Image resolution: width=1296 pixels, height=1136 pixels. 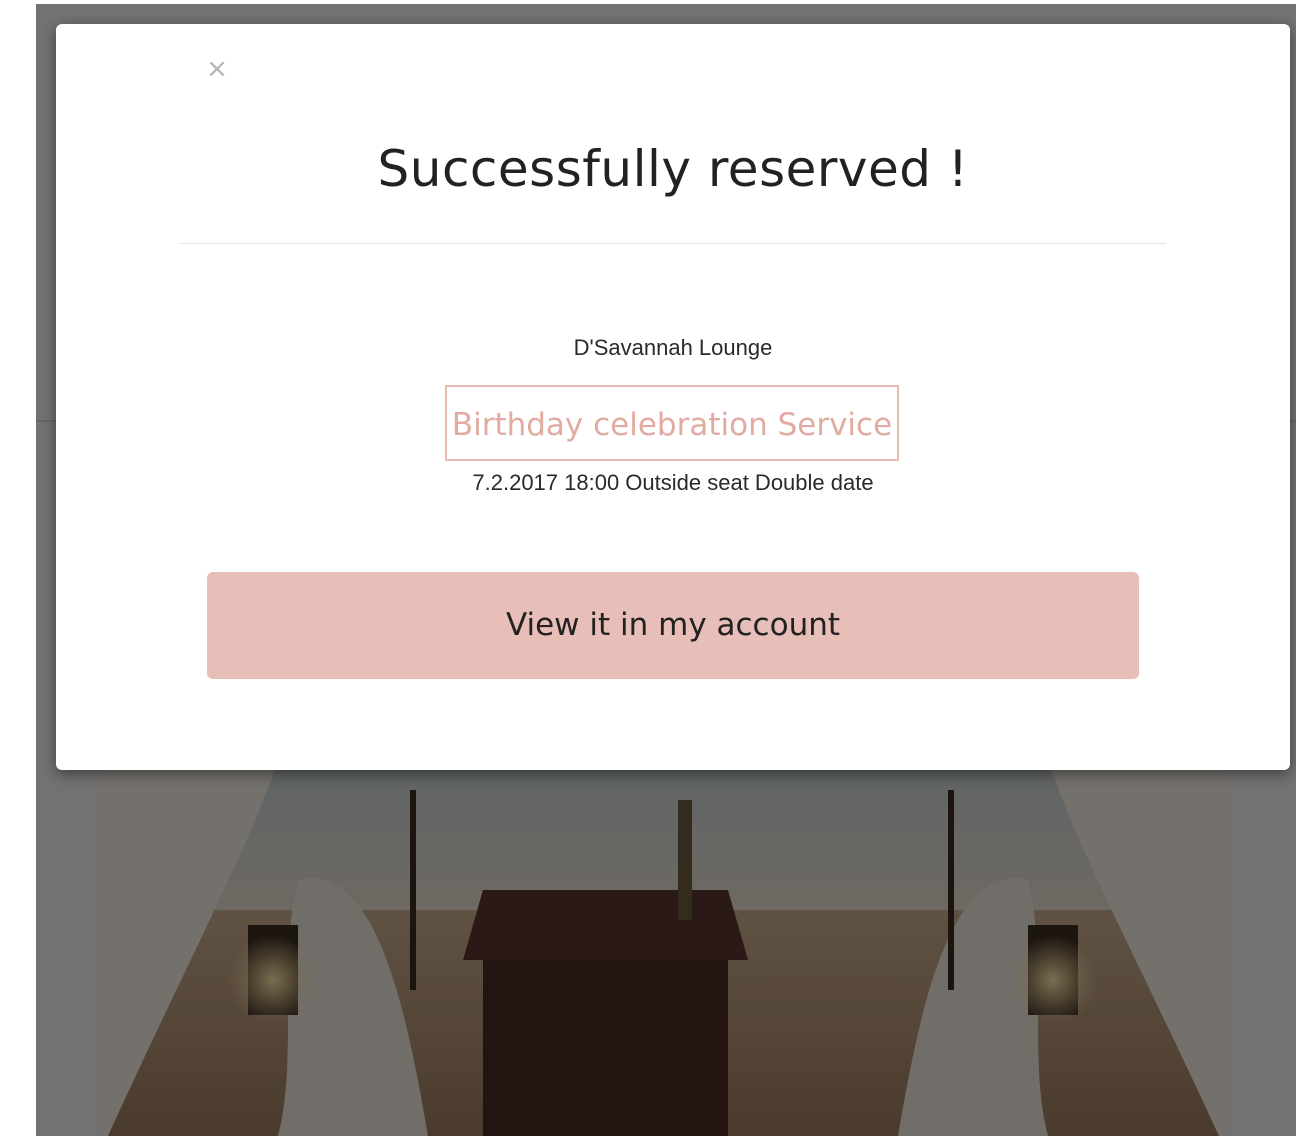 What do you see at coordinates (673, 482) in the screenshot?
I see `reservation-details: 7.2.2017 18:00 Outside seat Double date` at bounding box center [673, 482].